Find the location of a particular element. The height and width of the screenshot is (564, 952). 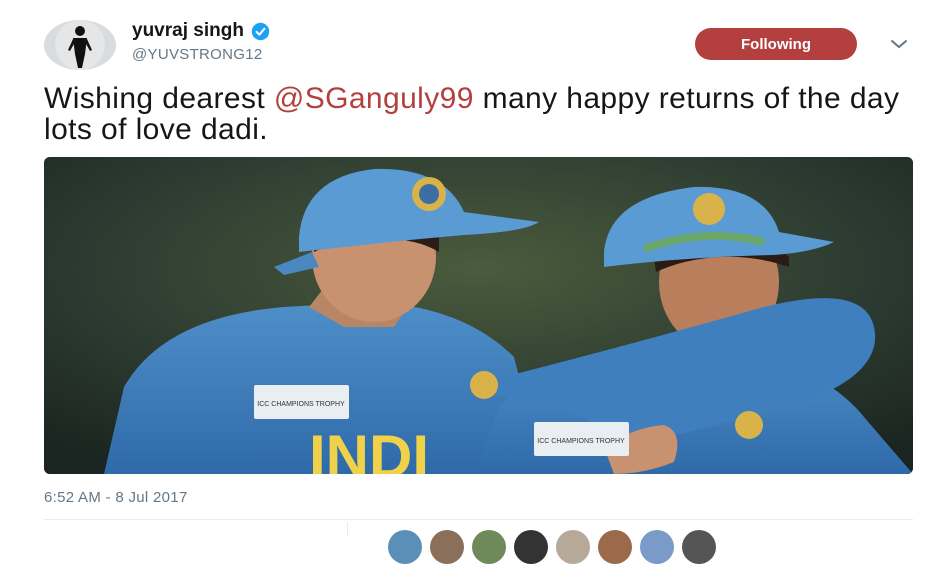

right-badge-text: ICC CHAMPIONS TROPHY is located at coordinates (581, 441).